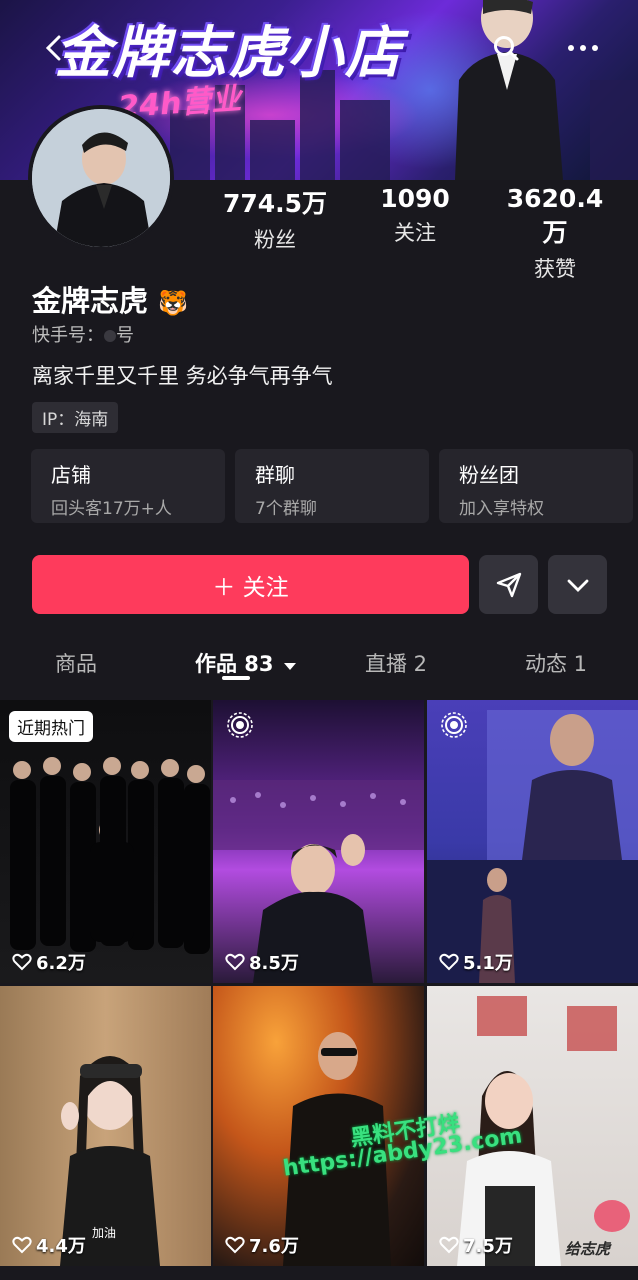  Describe the element at coordinates (105, 1126) in the screenshot. I see `work-thumbnail: 加油 4.4万` at that location.